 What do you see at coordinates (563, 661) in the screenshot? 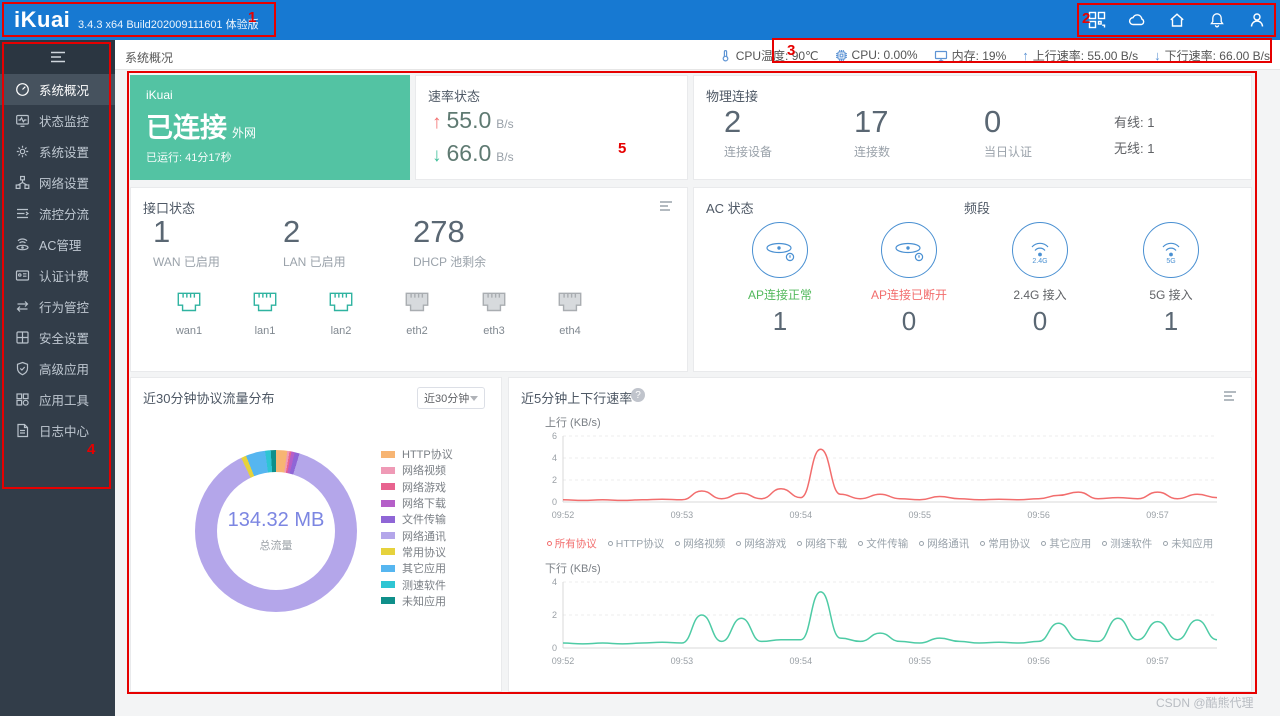
I see `svg-text: 09:52` at bounding box center [563, 661].